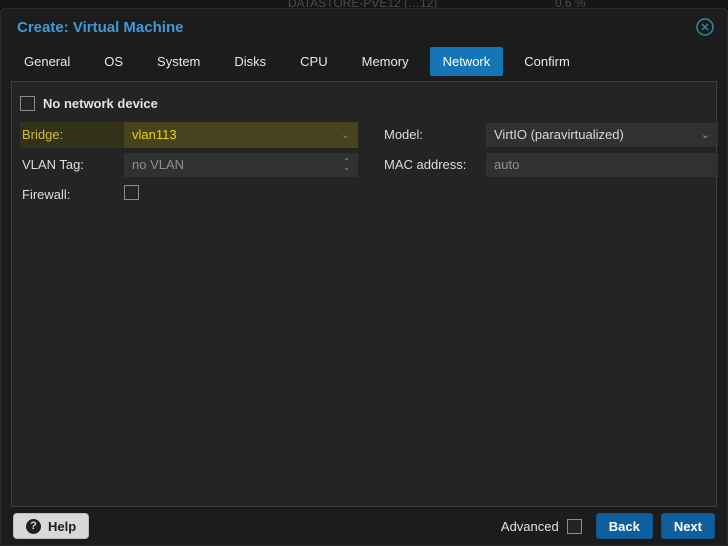 The height and width of the screenshot is (546, 728). I want to click on background-page-strip: DATASTORE-PVE12 (…12) 0.6 %, so click(364, 4).